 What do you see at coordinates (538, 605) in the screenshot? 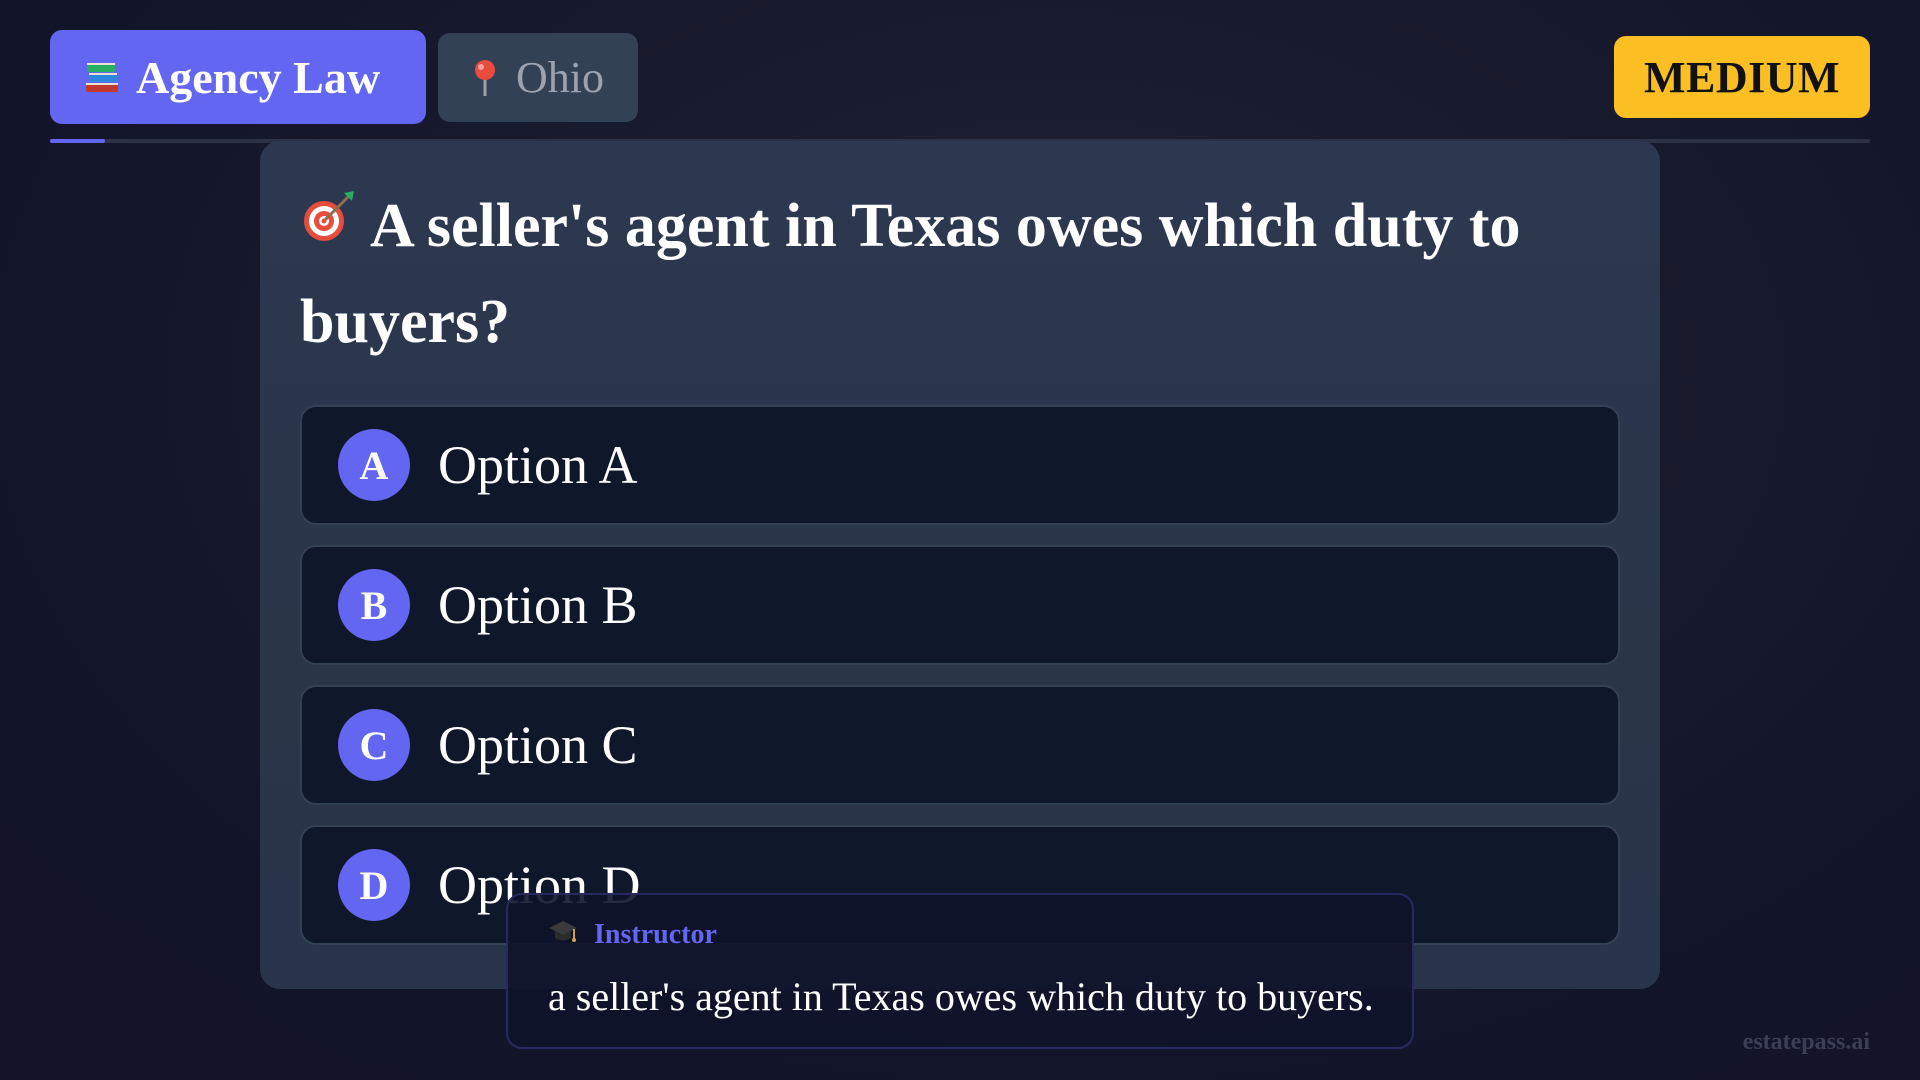
I see `option-label: Option B` at bounding box center [538, 605].